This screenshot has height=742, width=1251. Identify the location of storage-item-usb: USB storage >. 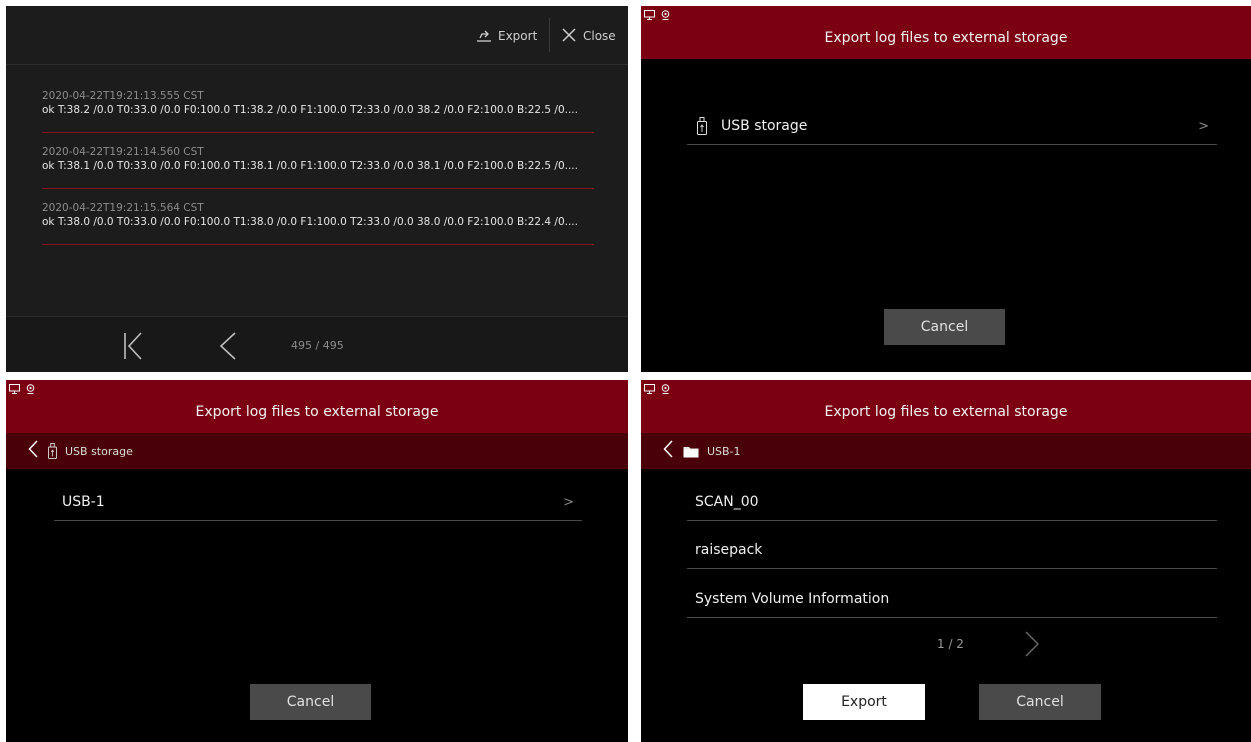
(952, 126).